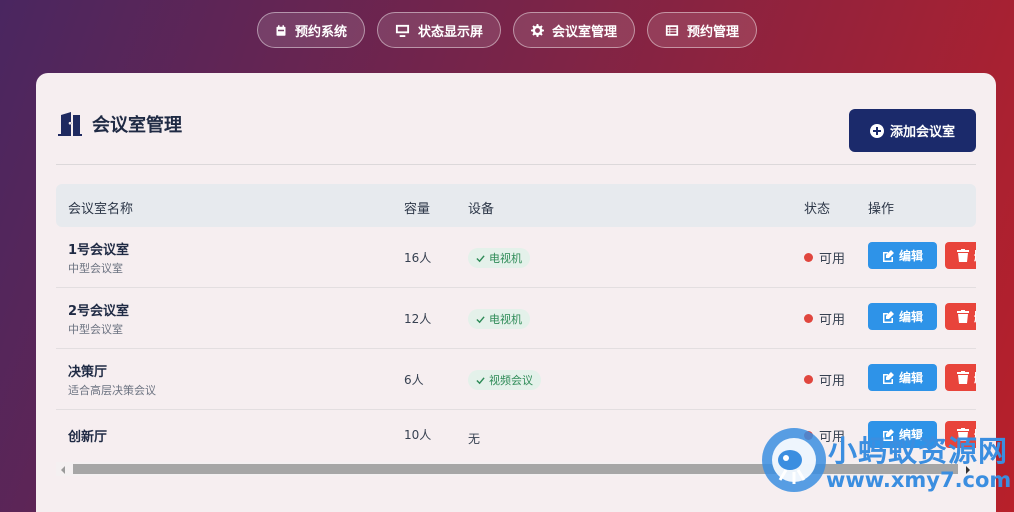  I want to click on nav-label: 状态显示屏, so click(450, 32).